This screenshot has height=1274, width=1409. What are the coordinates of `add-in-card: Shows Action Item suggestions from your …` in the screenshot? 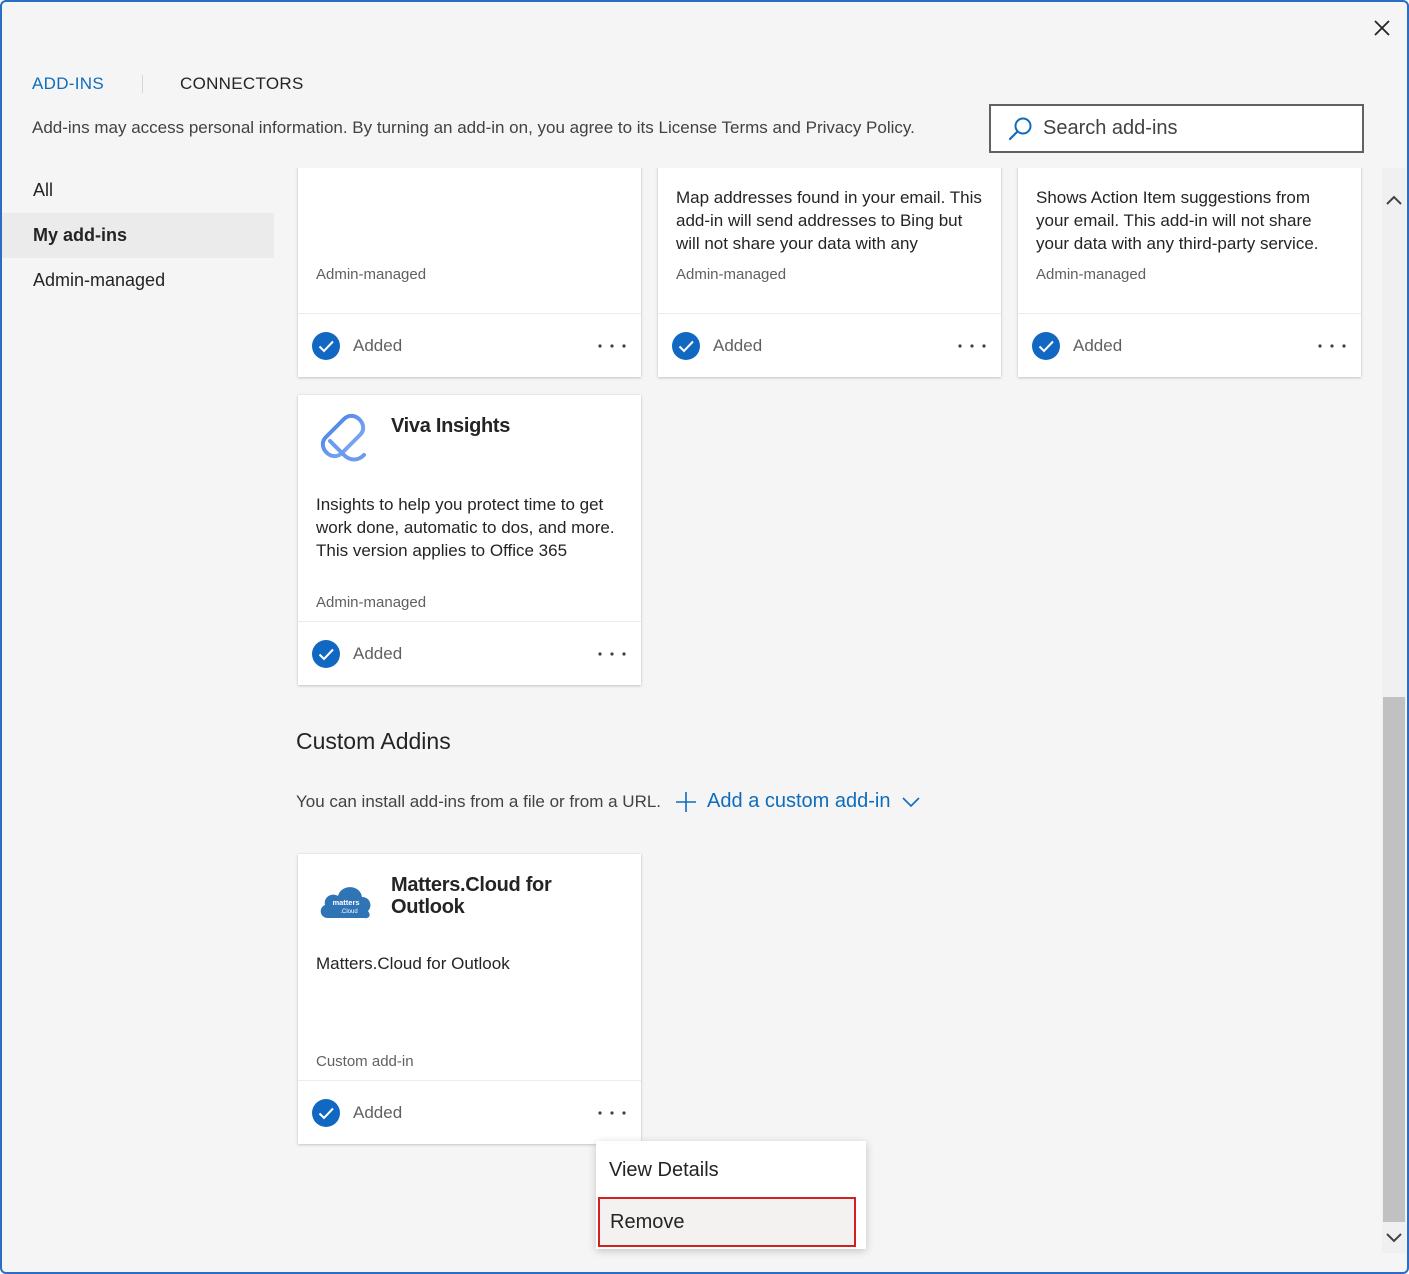 It's located at (1189, 272).